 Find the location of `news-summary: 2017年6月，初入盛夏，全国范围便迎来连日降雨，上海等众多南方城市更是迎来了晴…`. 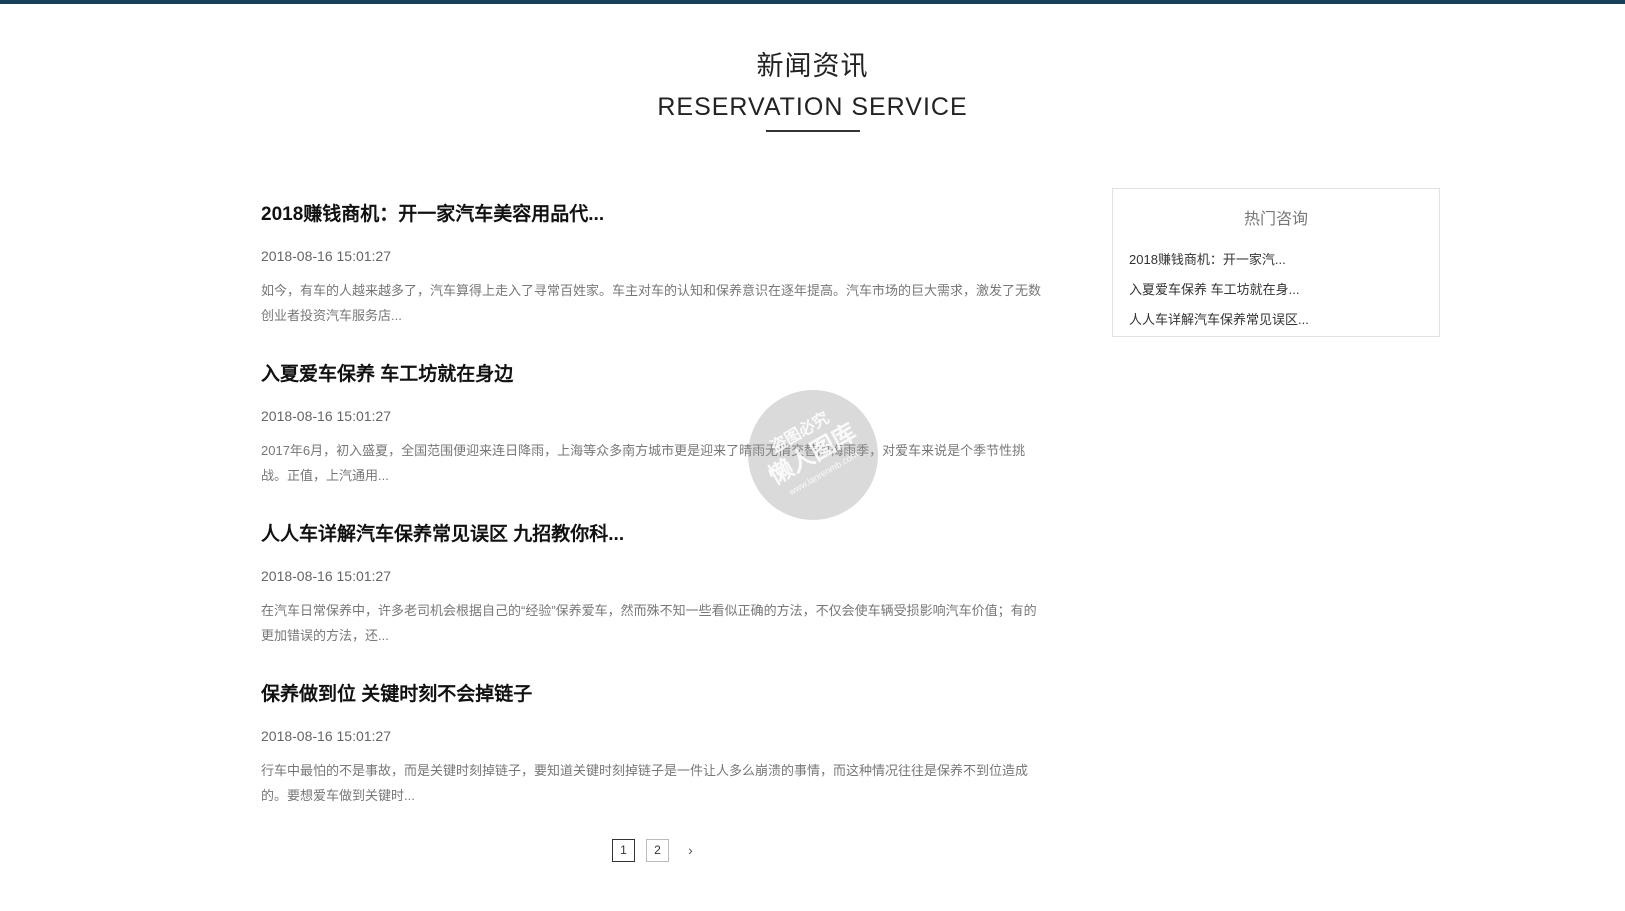

news-summary: 2017年6月，初入盛夏，全国范围便迎来连日降雨，上海等众多南方城市更是迎来了晴… is located at coordinates (653, 463).